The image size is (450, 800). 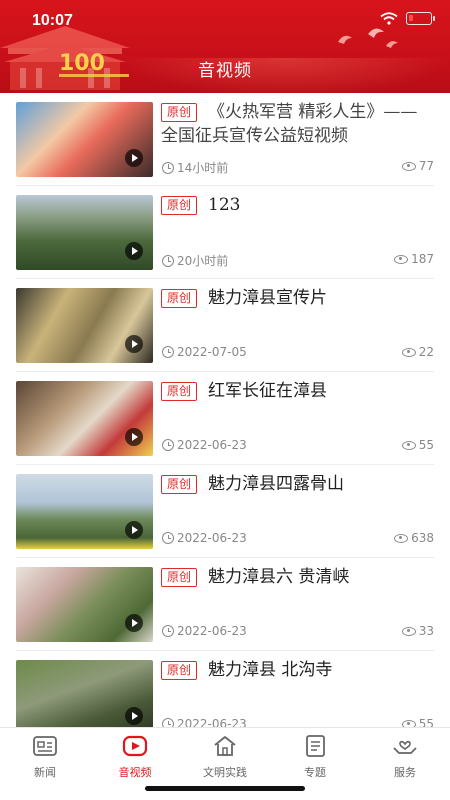 I want to click on view-count: 22, so click(x=417, y=352).